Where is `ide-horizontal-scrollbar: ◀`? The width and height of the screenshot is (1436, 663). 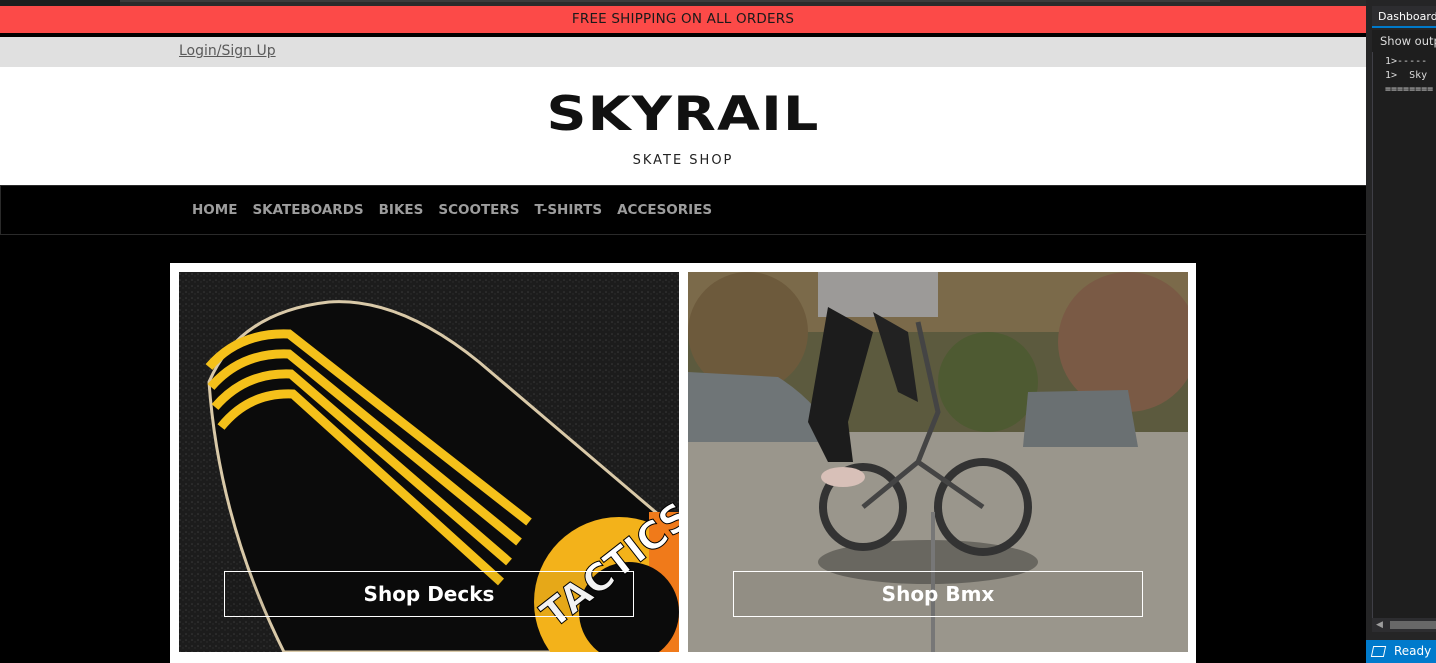
ide-horizontal-scrollbar: ◀ is located at coordinates (1404, 625).